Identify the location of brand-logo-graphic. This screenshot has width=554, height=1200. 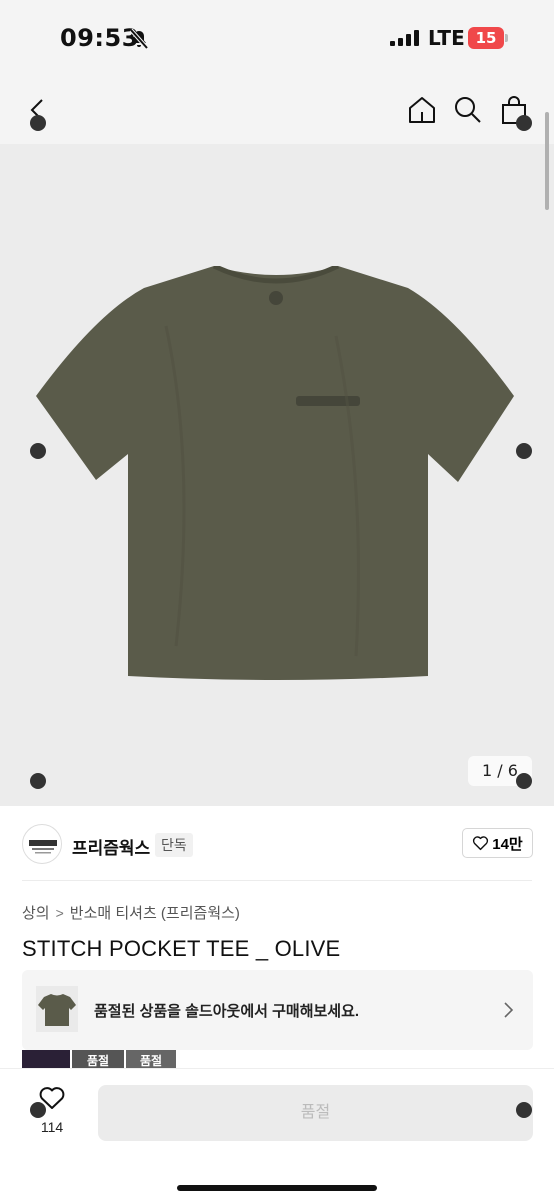
(43, 847).